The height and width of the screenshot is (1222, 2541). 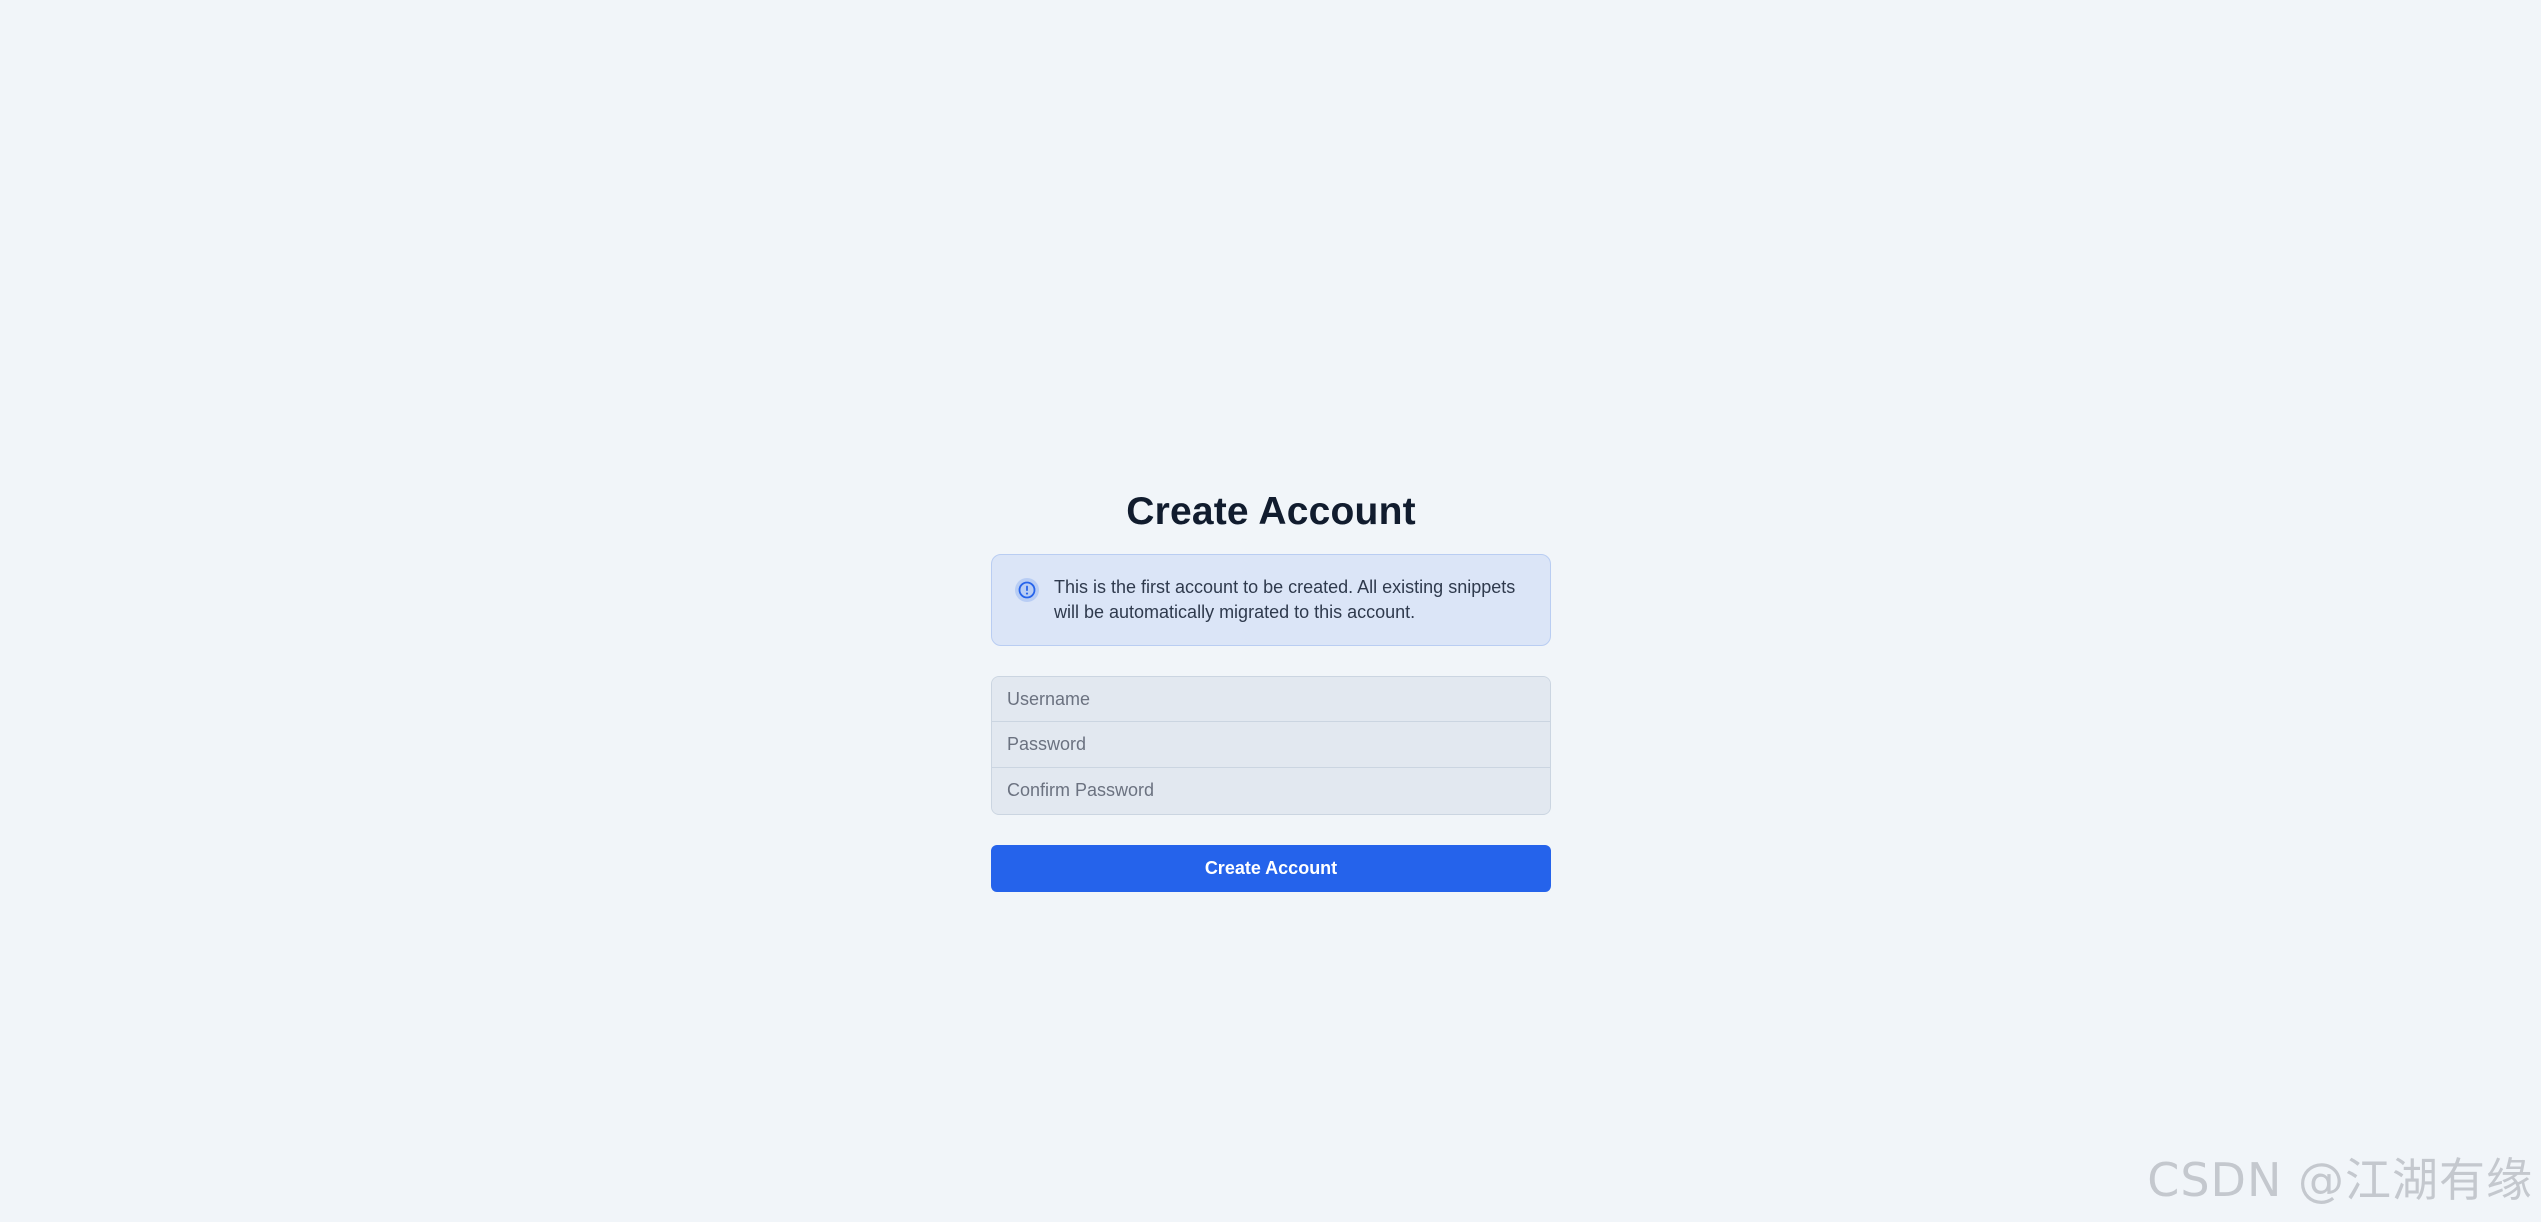 I want to click on watermark: CSDN @江湖有缘, so click(x=2340, y=1180).